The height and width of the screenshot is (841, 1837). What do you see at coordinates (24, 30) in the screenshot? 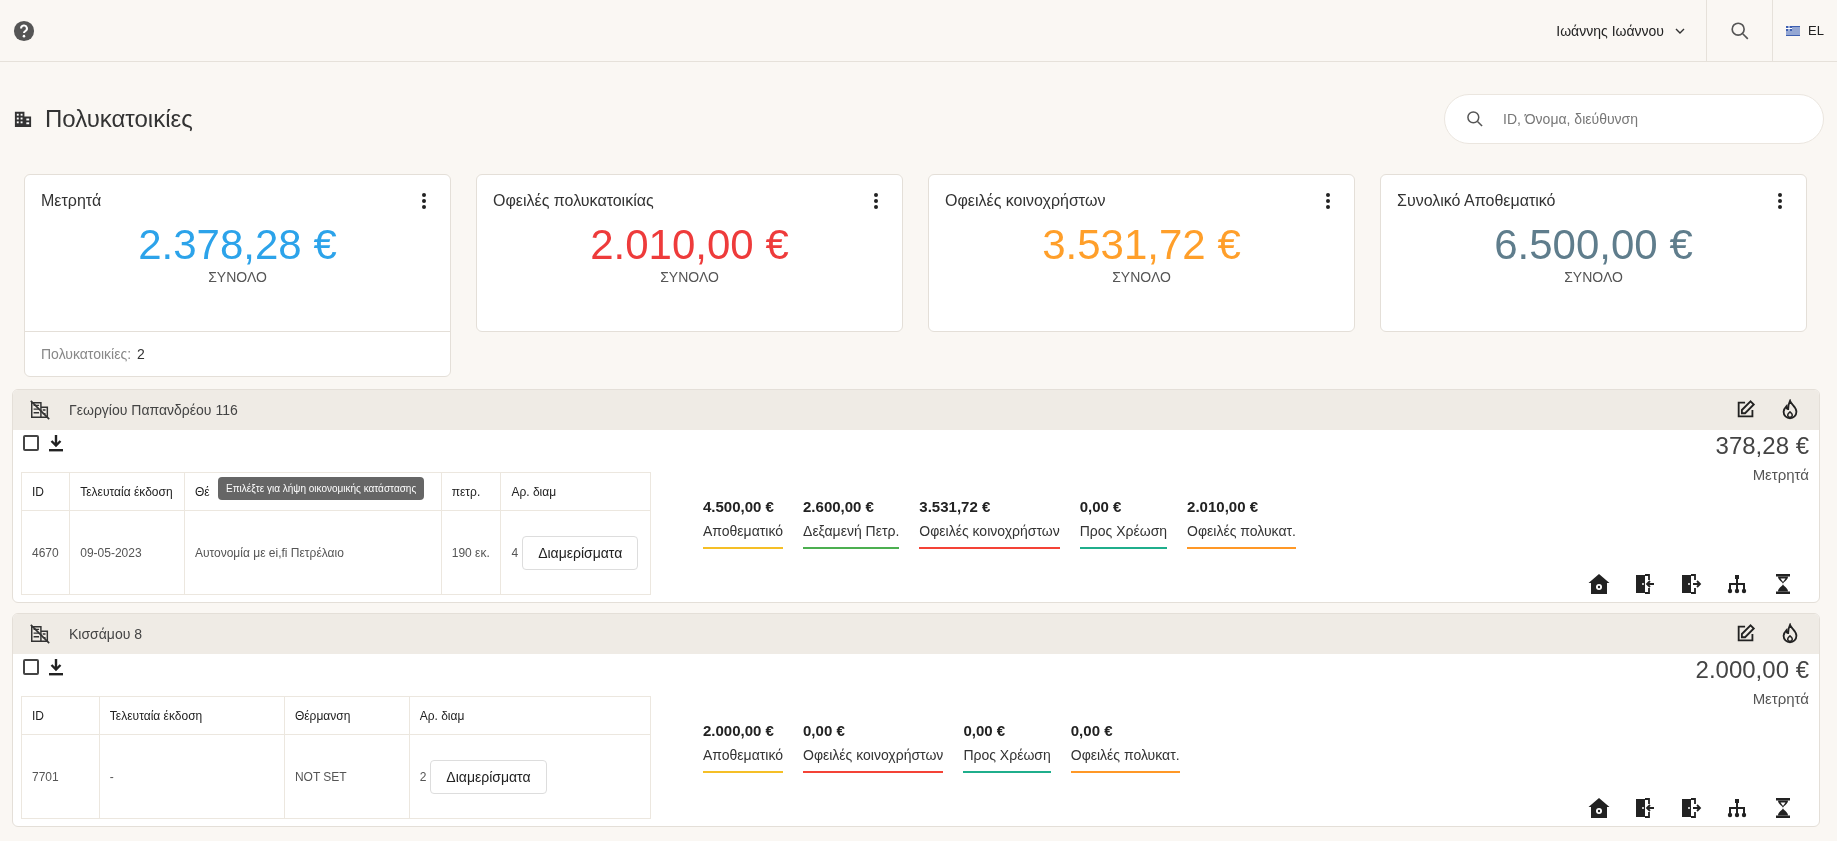
I see `help-icon` at bounding box center [24, 30].